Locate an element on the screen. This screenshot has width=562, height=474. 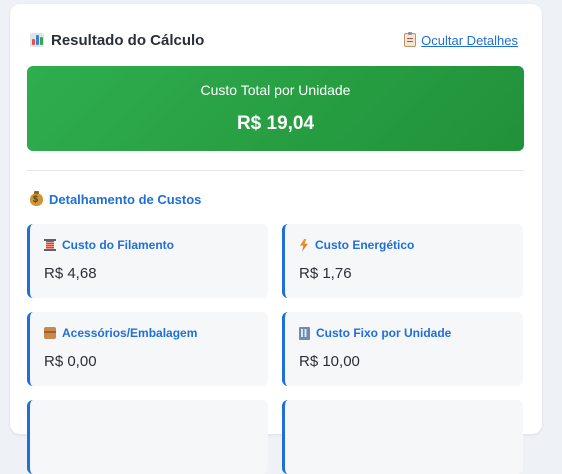
divider is located at coordinates (275, 170).